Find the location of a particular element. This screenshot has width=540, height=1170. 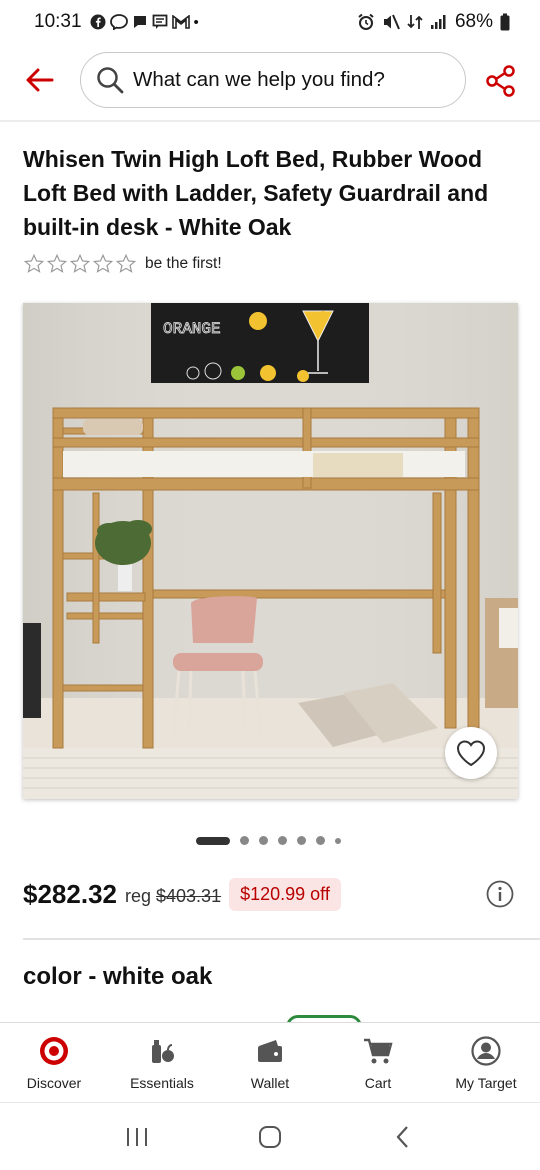

heart-icon is located at coordinates (471, 753).